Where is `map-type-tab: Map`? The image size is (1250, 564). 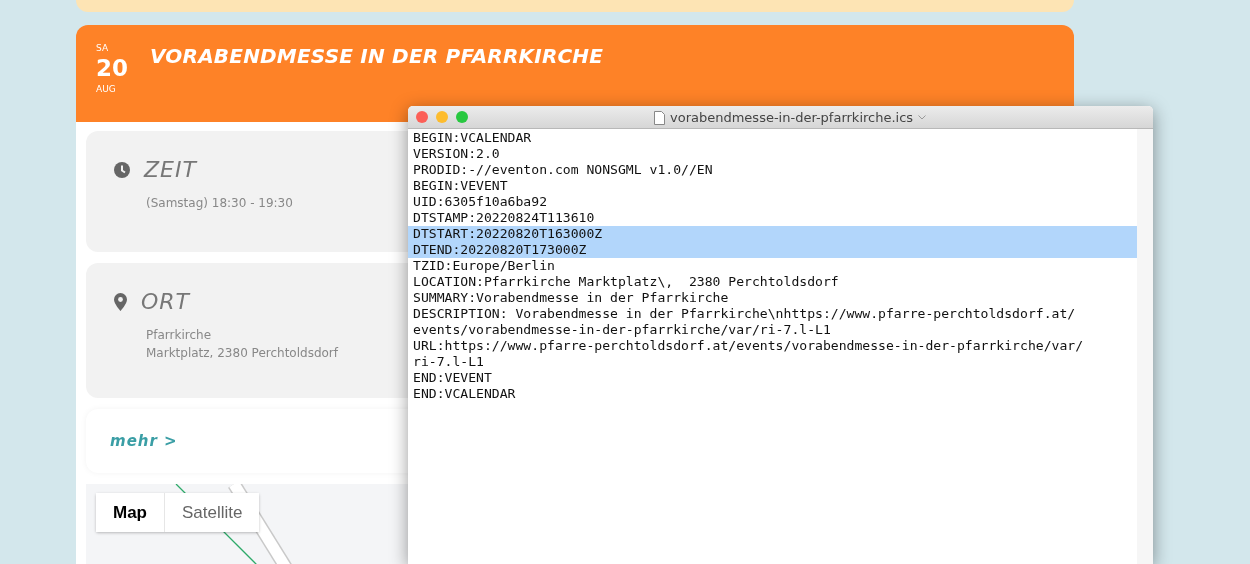
map-type-tab: Map is located at coordinates (130, 512).